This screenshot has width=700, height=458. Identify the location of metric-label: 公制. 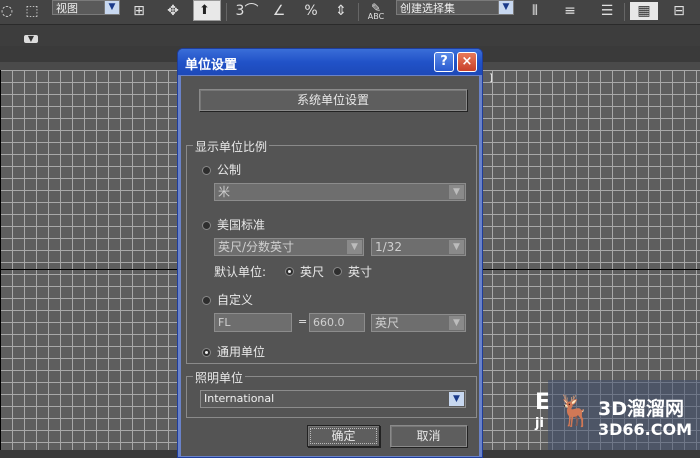
(229, 170).